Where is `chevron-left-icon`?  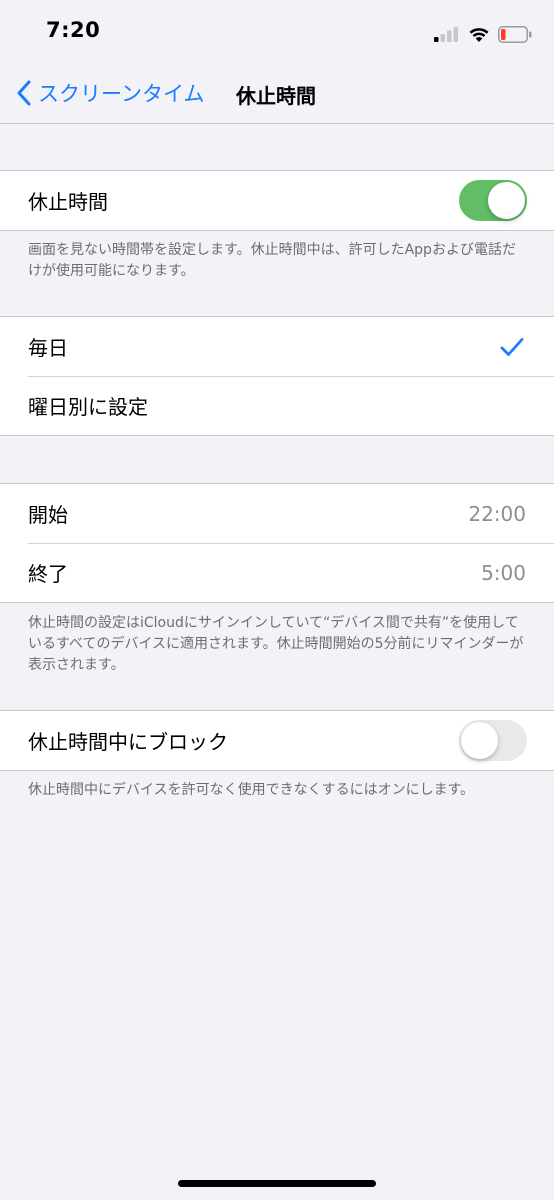
chevron-left-icon is located at coordinates (24, 93).